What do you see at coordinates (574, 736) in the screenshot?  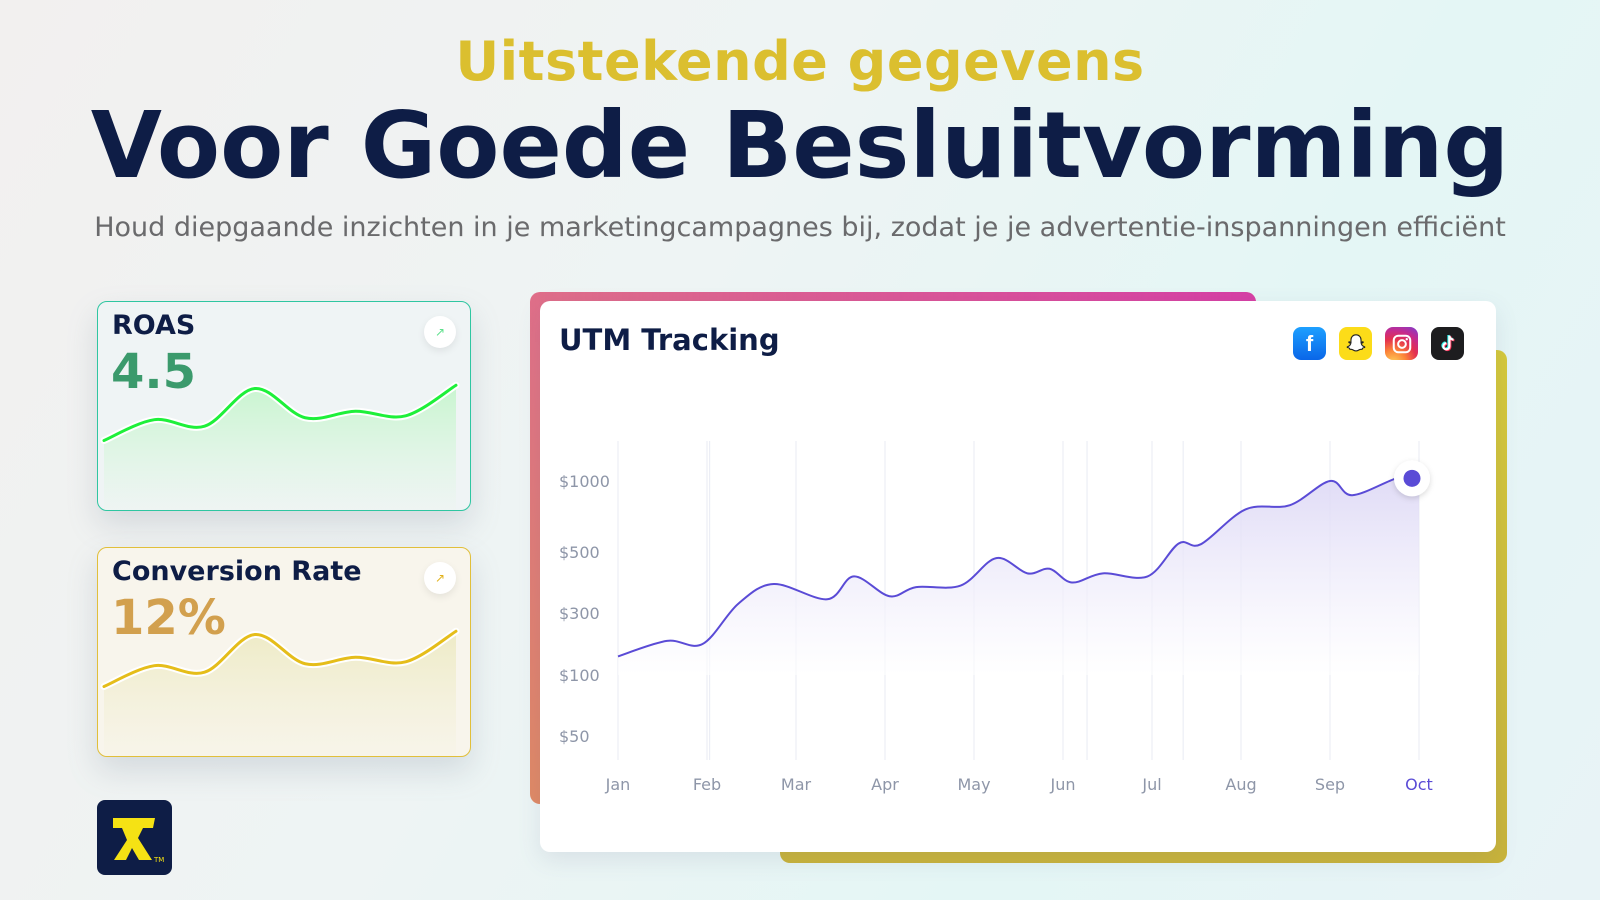 I see `y-tick-label: $50` at bounding box center [574, 736].